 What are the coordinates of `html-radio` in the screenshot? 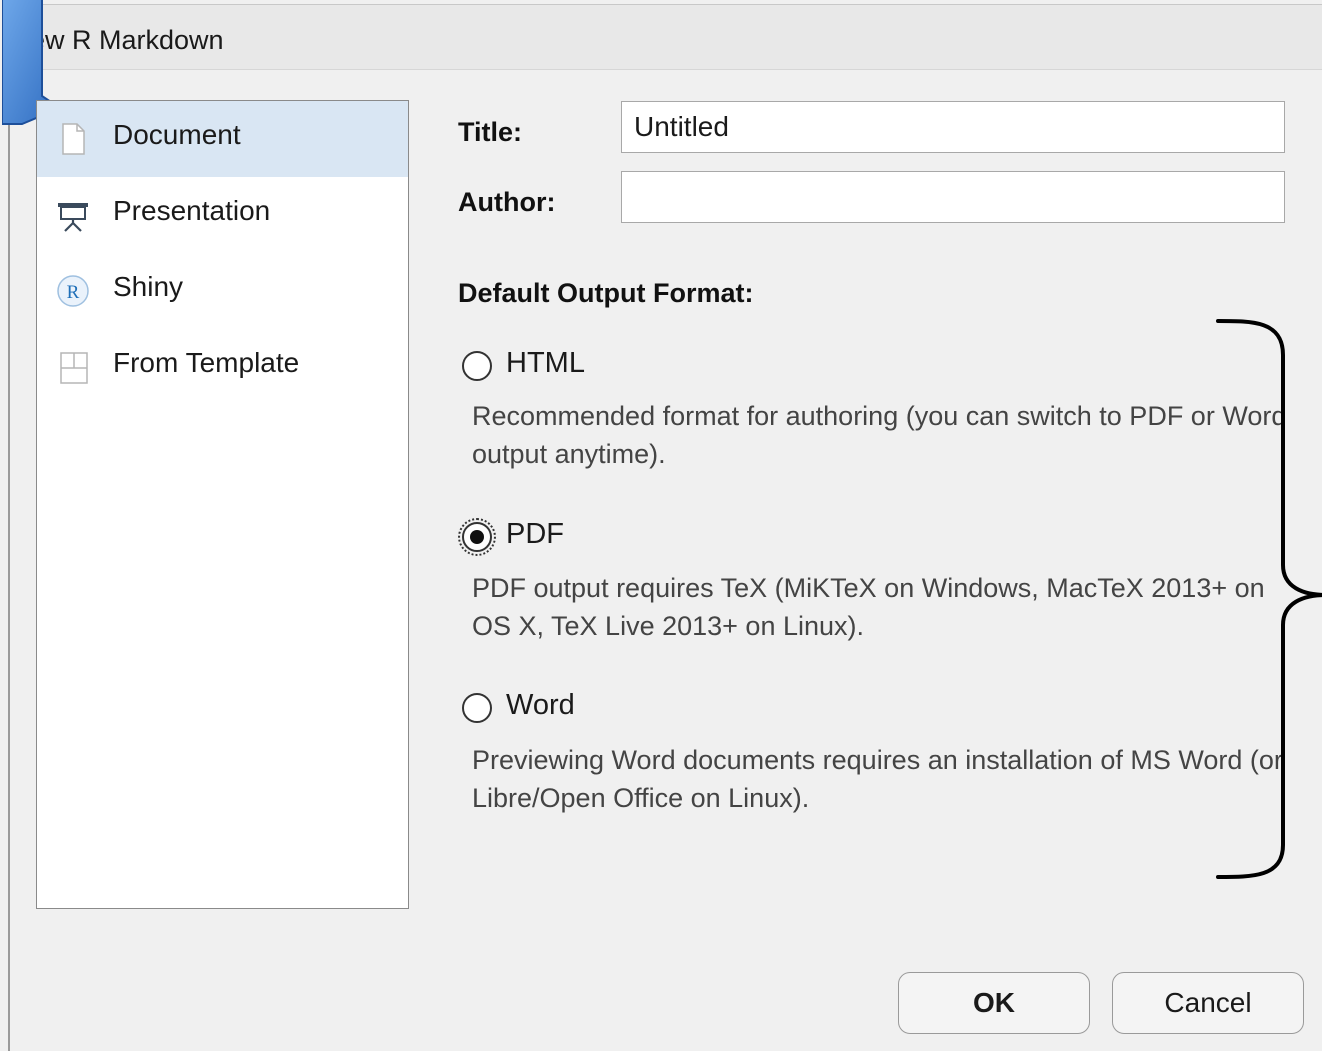 It's located at (477, 366).